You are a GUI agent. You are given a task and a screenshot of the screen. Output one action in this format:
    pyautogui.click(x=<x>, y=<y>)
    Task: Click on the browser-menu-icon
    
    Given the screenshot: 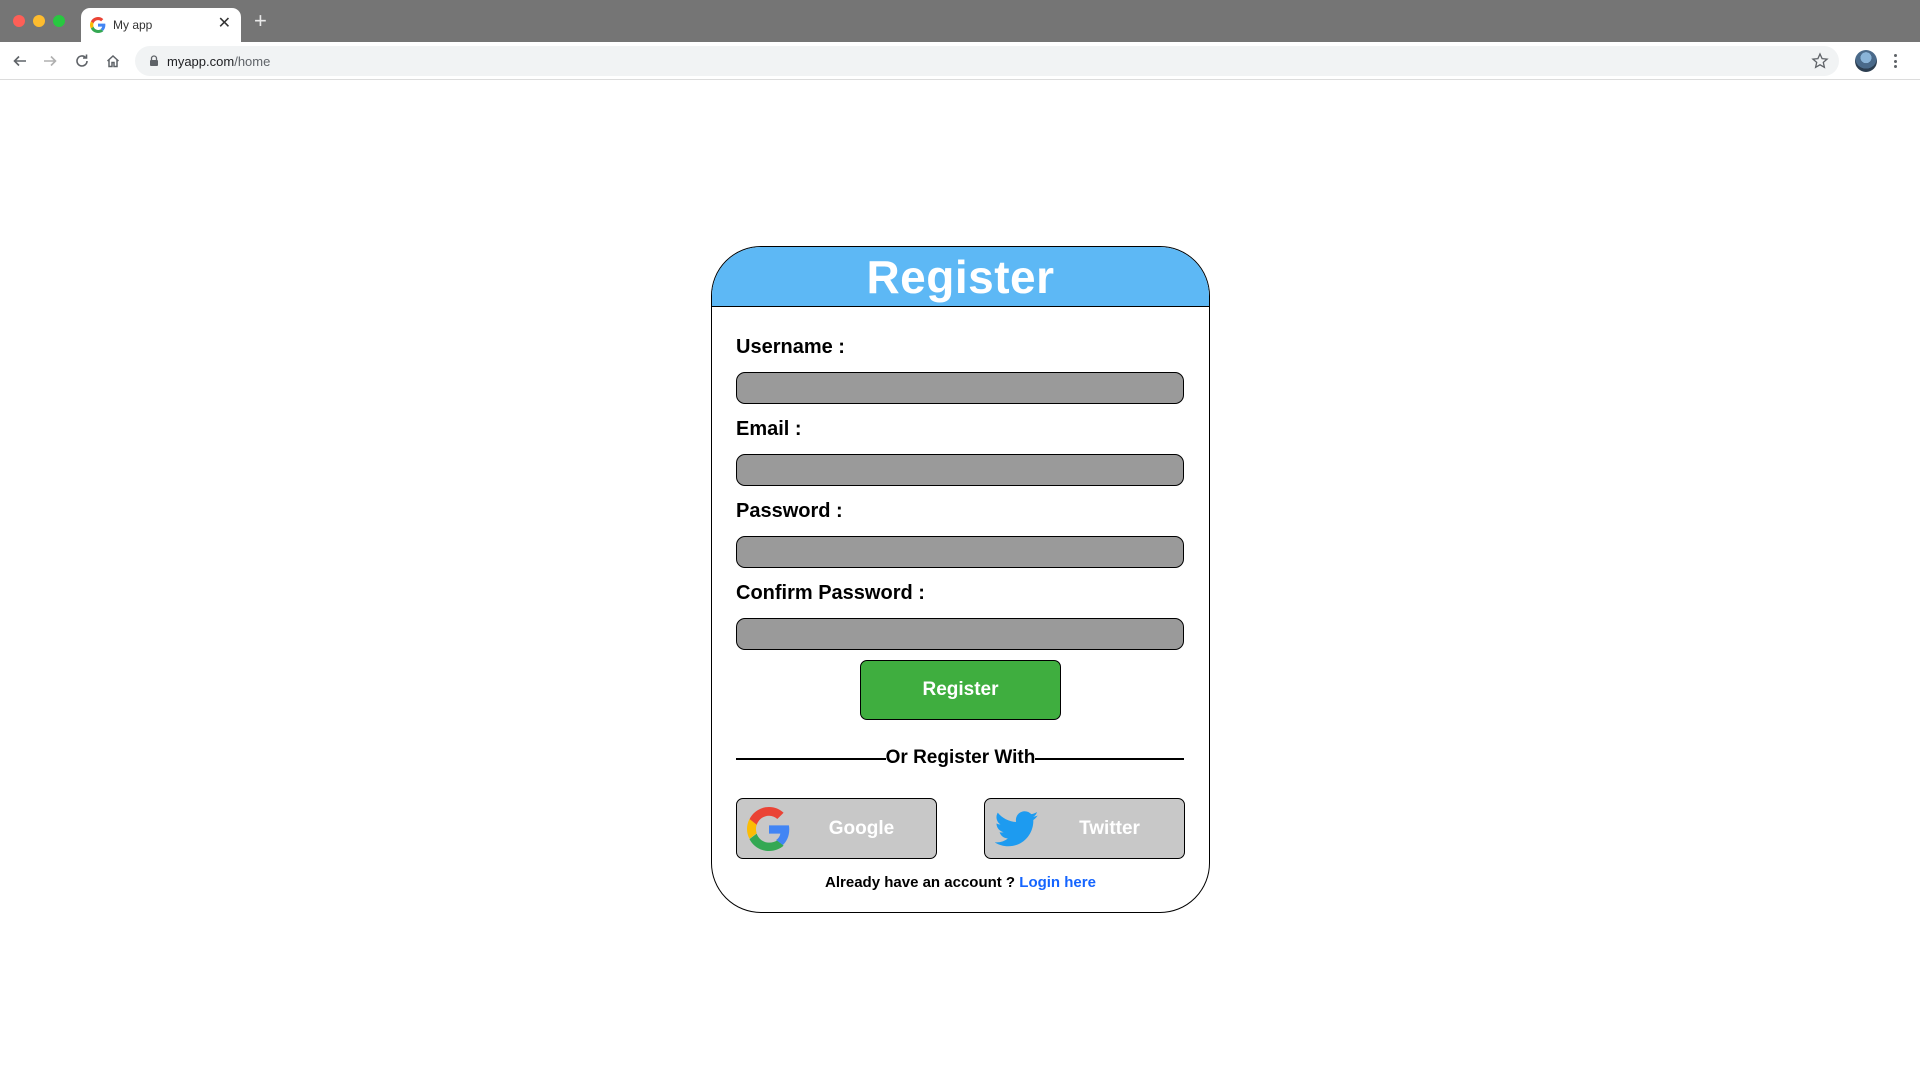 What is the action you would take?
    pyautogui.click(x=1895, y=61)
    